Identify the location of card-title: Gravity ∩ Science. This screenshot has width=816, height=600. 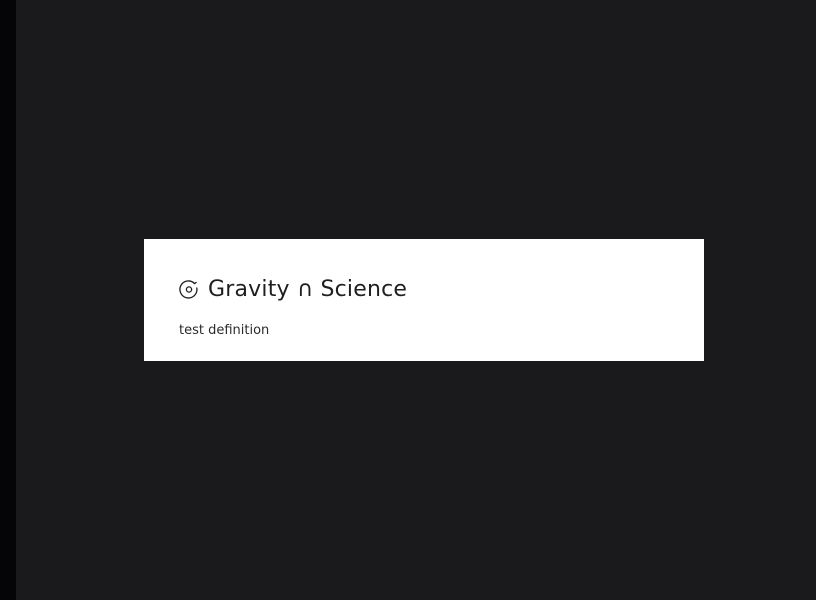
(308, 289).